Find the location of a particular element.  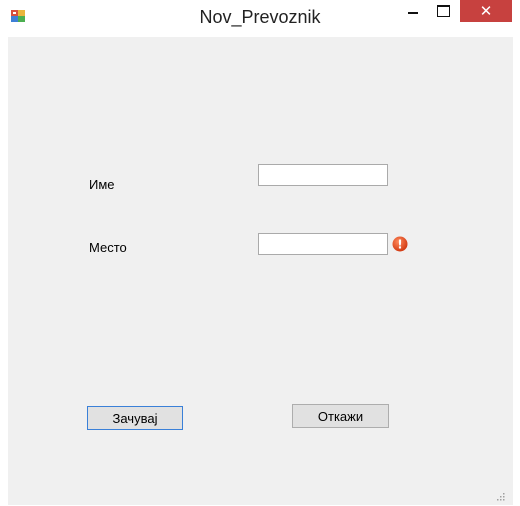

name-label: Име is located at coordinates (102, 184).